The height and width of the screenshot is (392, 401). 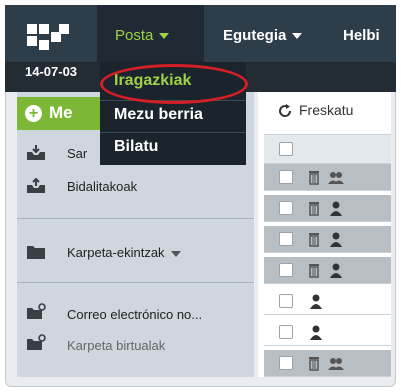 What do you see at coordinates (174, 84) in the screenshot?
I see `highlight-ellipse` at bounding box center [174, 84].